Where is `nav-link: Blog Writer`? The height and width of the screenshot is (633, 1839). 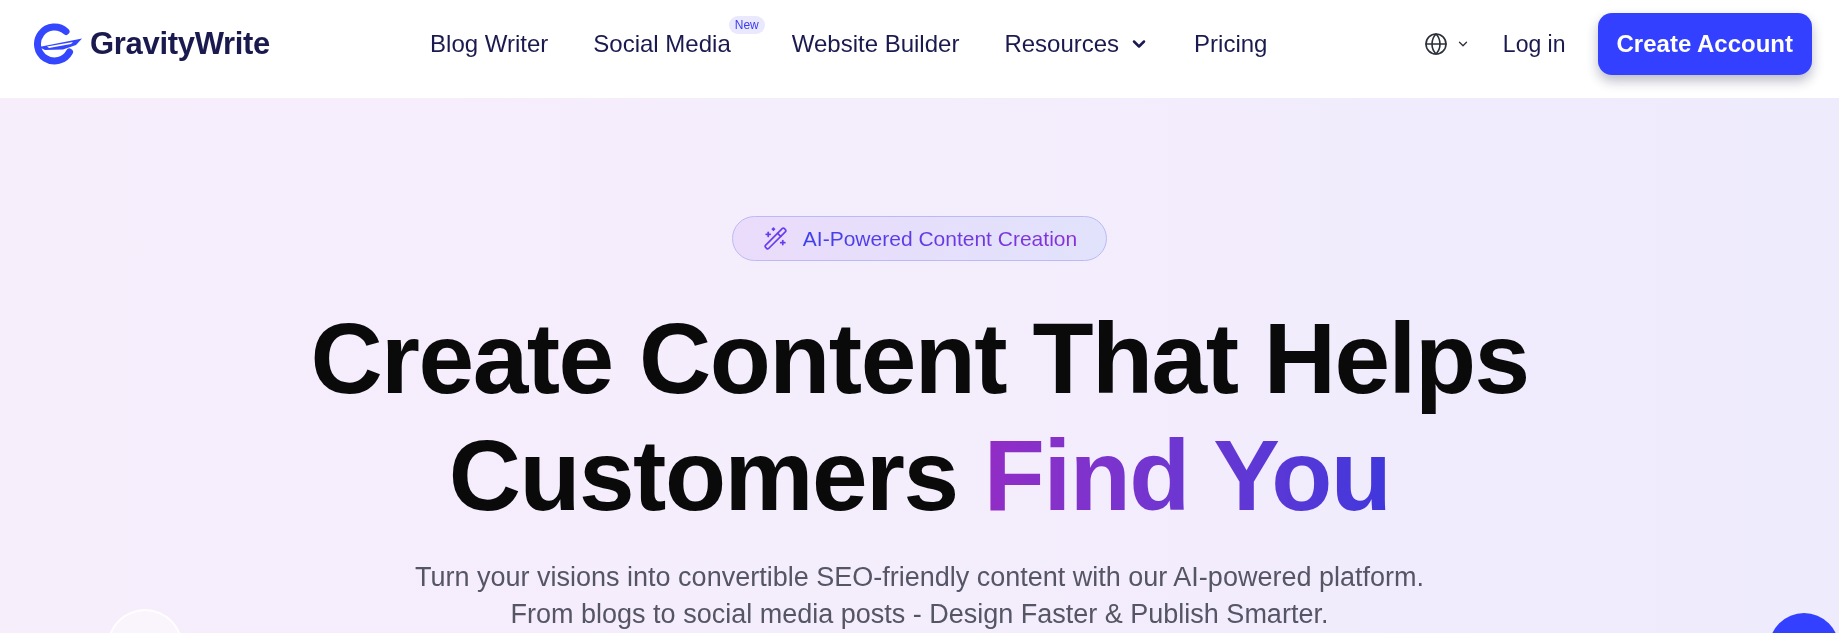 nav-link: Blog Writer is located at coordinates (489, 44).